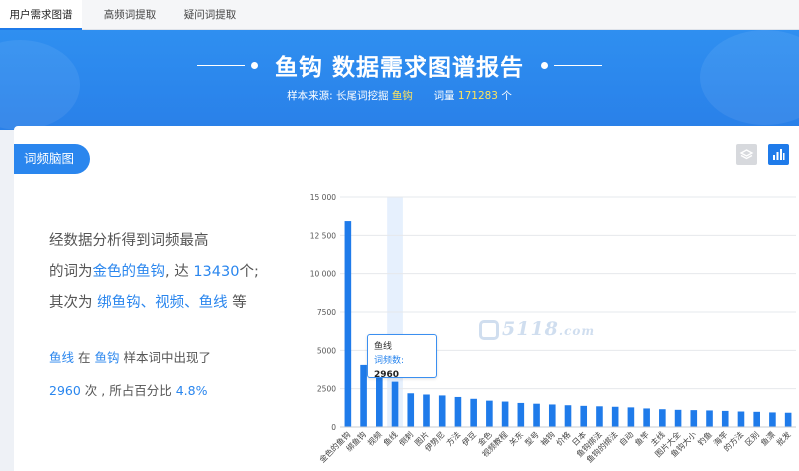 This screenshot has width=799, height=471. What do you see at coordinates (220, 65) in the screenshot?
I see `title-left-line` at bounding box center [220, 65].